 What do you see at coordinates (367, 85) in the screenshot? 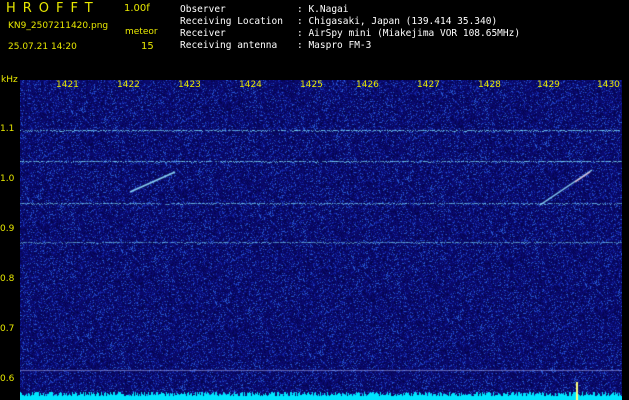
I see `x-tick: 1426` at bounding box center [367, 85].